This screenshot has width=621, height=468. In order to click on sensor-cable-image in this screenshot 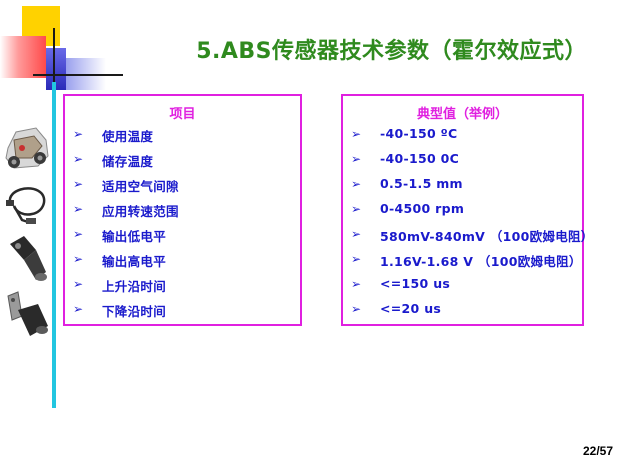, I will do `click(26, 205)`.